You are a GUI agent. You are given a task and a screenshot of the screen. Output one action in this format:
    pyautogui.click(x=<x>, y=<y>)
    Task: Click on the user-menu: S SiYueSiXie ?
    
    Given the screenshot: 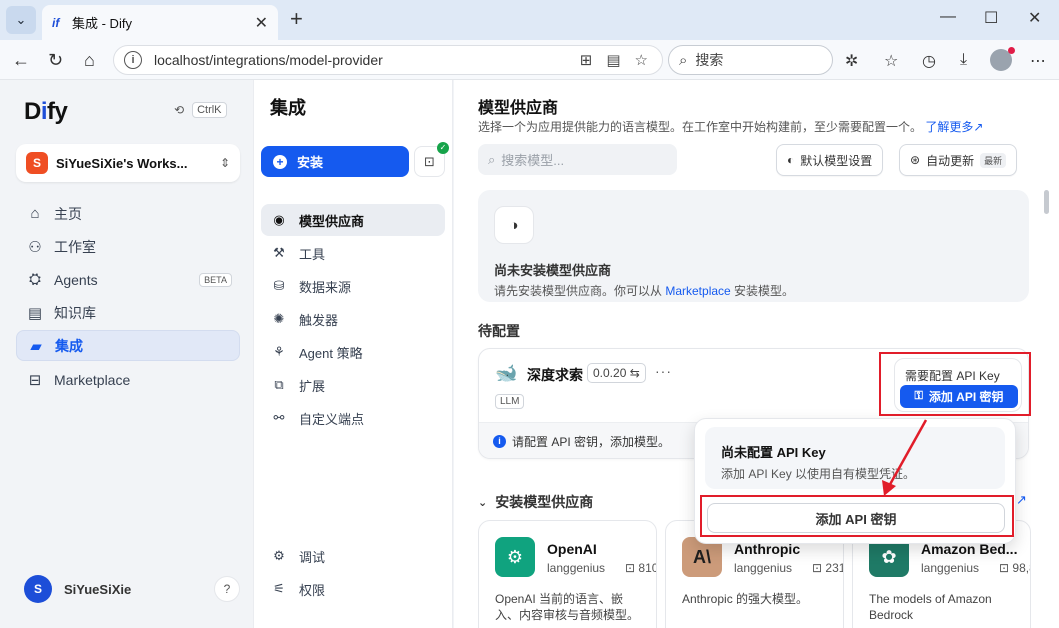 What is the action you would take?
    pyautogui.click(x=132, y=589)
    